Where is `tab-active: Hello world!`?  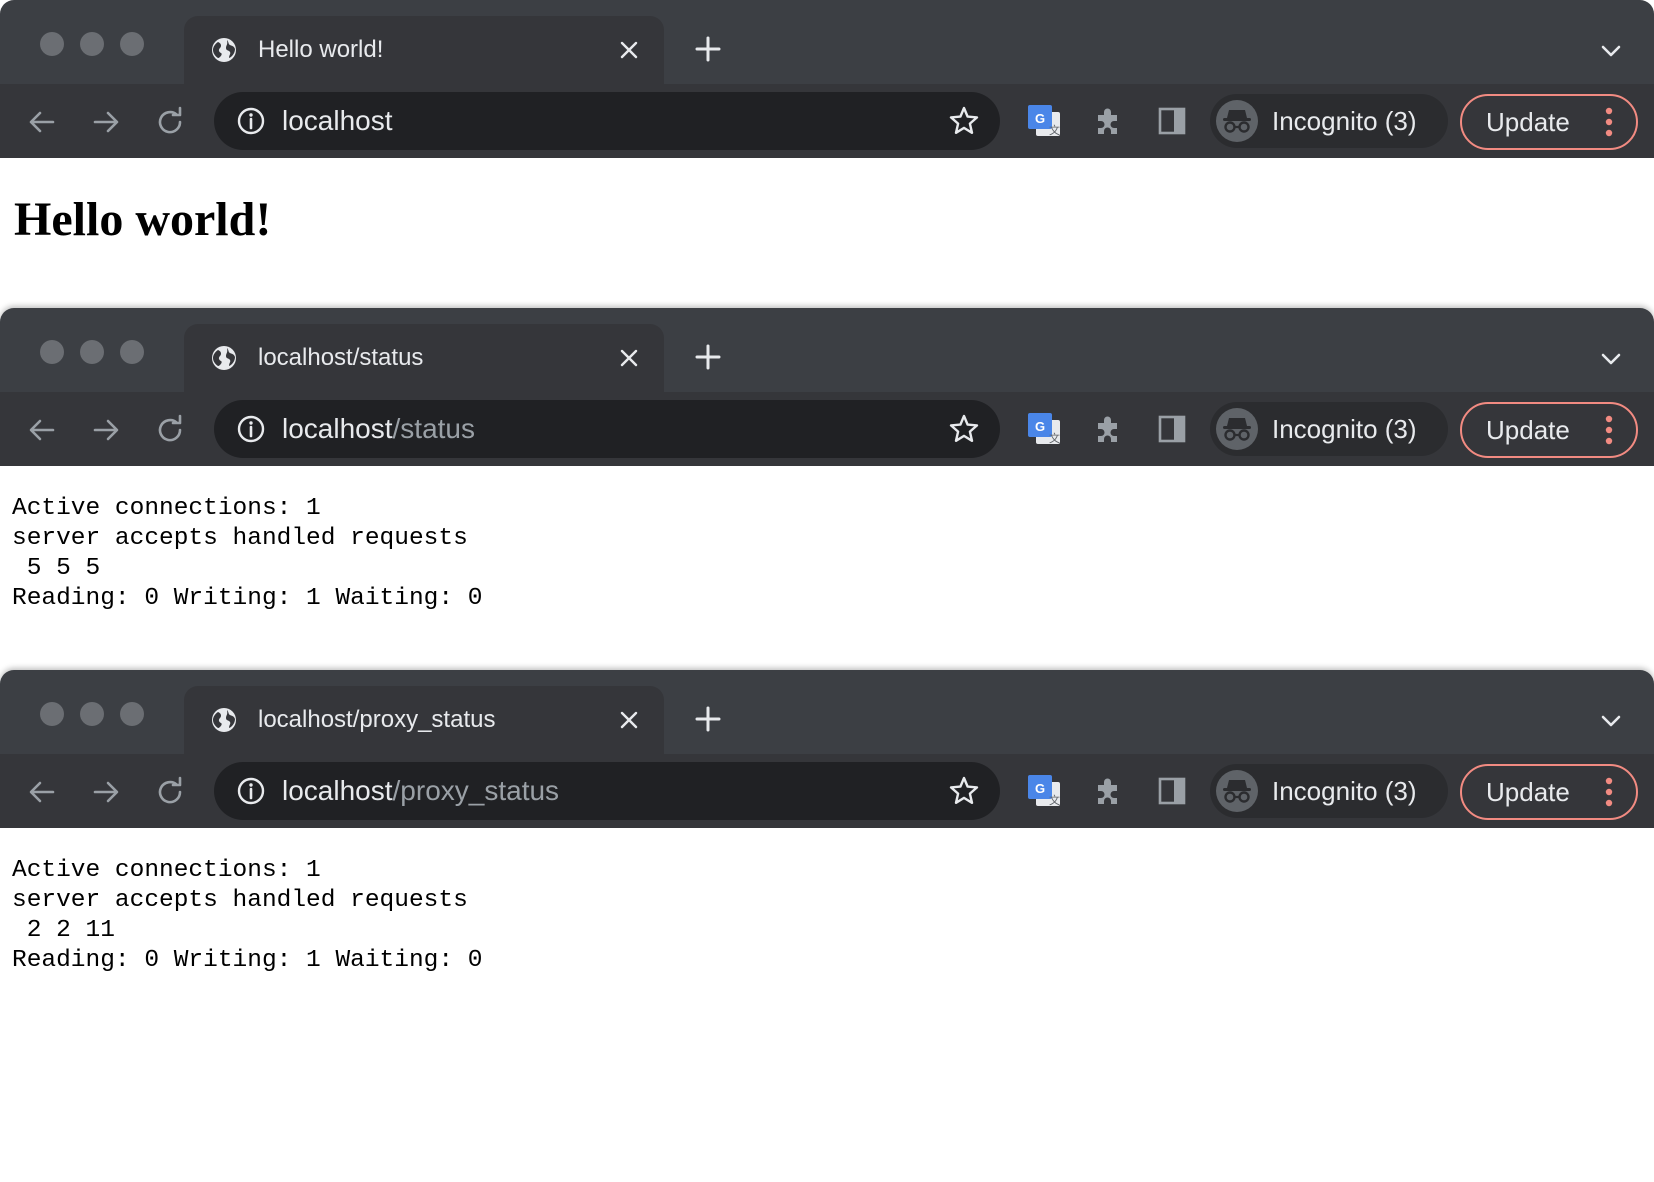
tab-active: Hello world! is located at coordinates (424, 50).